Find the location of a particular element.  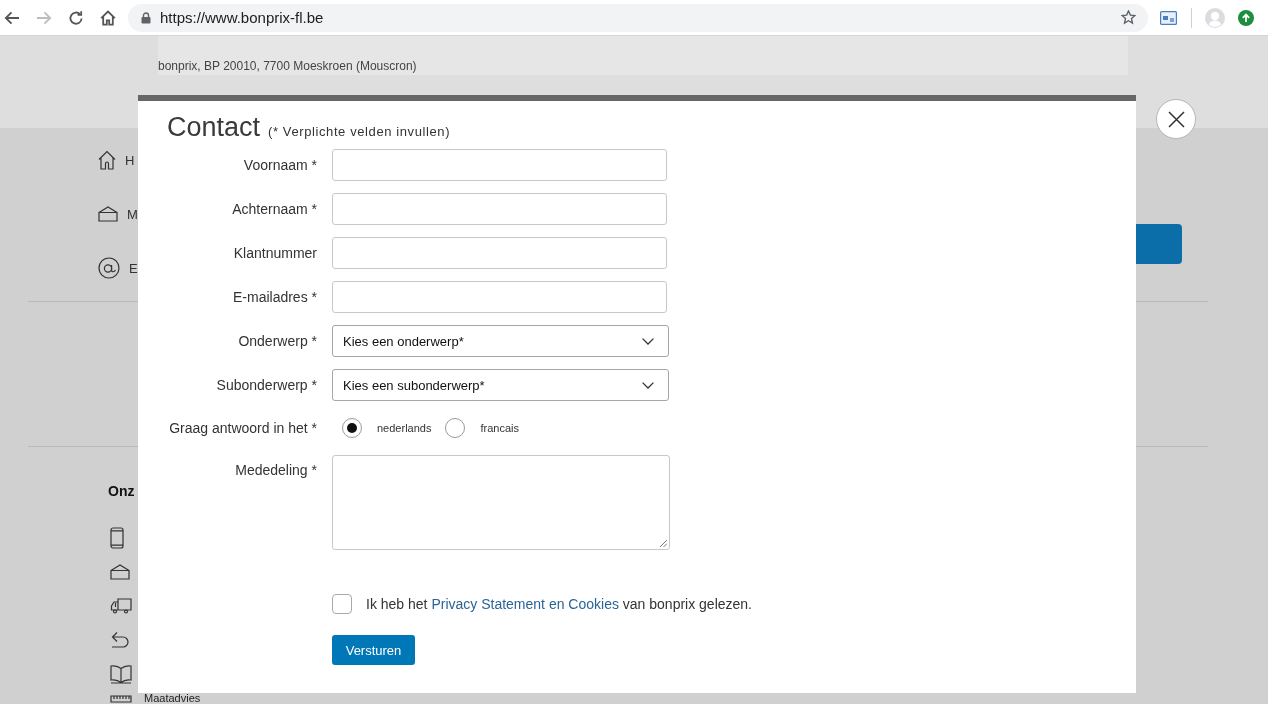

submit-button: Versturen is located at coordinates (373, 650).